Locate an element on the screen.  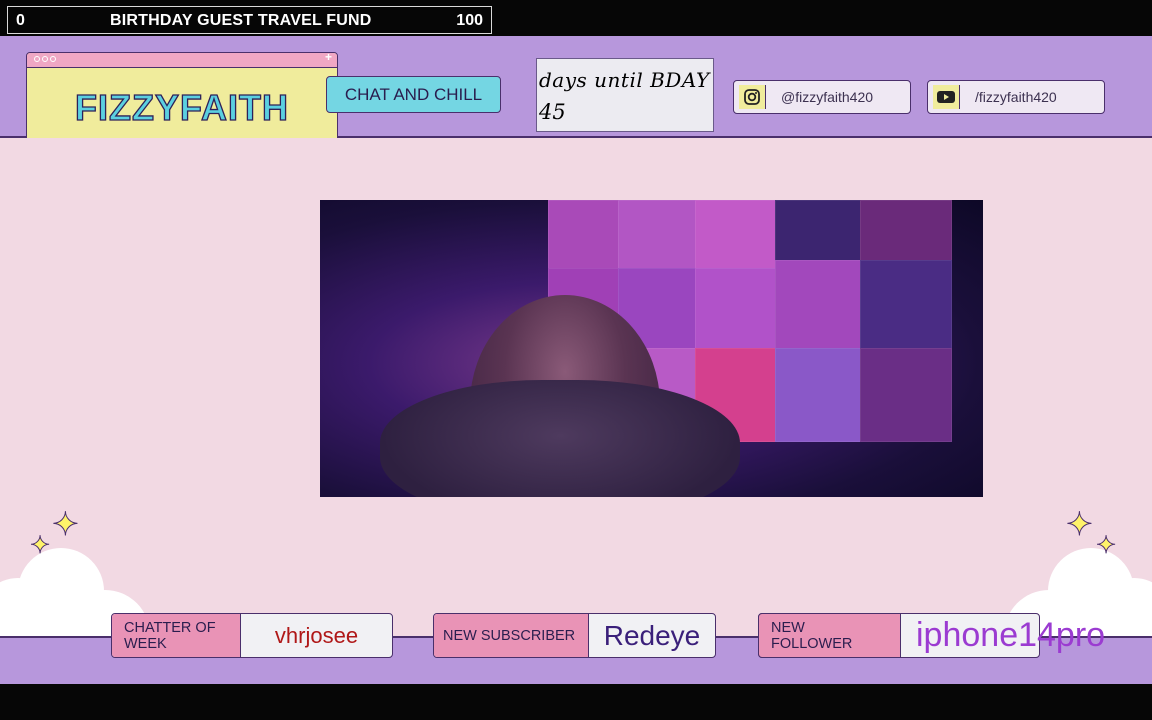
instagram-handle-card: @fizzyfaith420 is located at coordinates (822, 97).